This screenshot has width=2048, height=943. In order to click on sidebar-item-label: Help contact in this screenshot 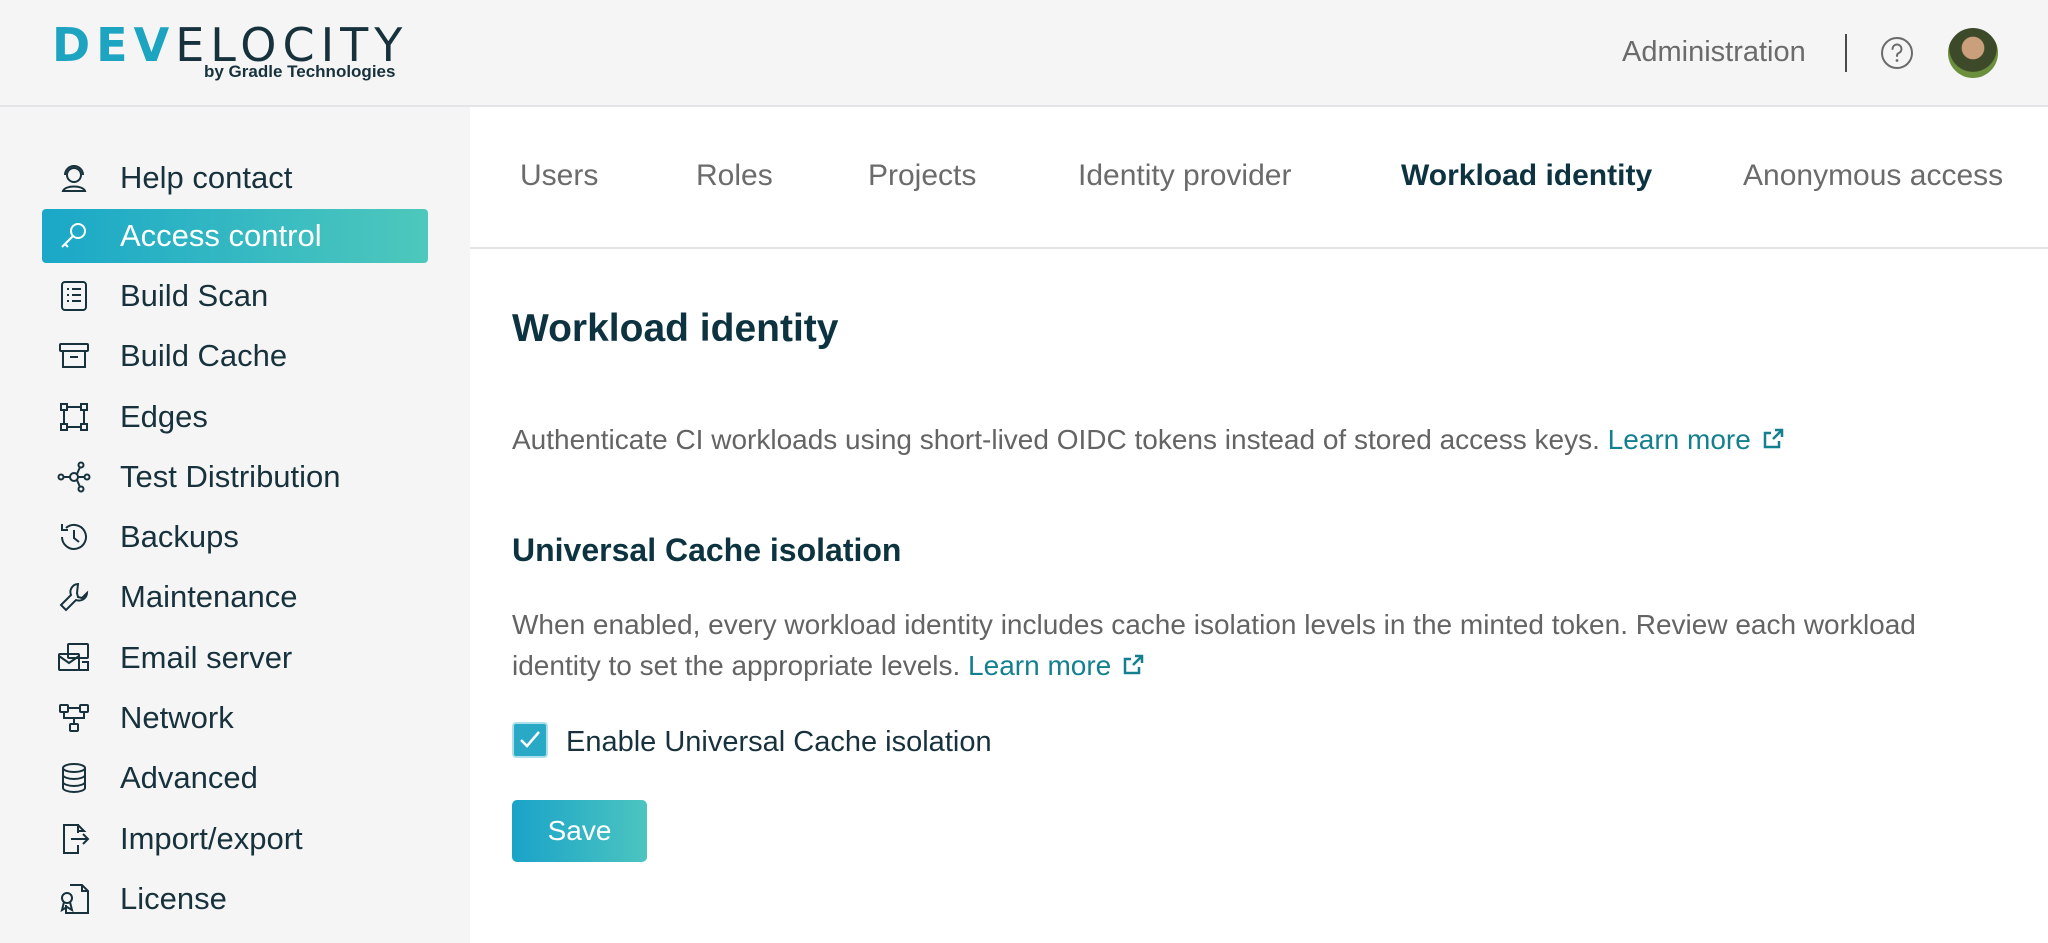, I will do `click(206, 177)`.